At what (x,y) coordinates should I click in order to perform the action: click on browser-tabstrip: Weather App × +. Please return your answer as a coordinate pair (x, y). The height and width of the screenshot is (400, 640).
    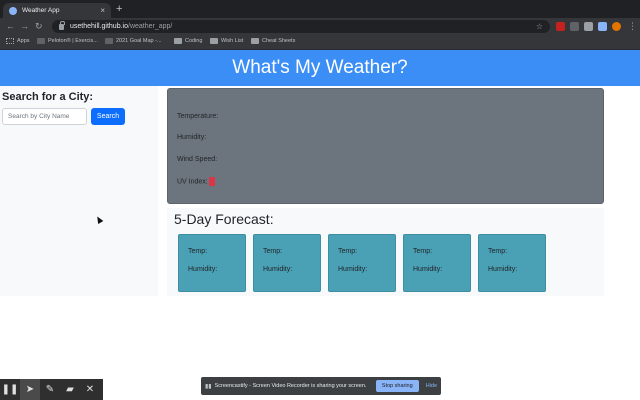
    Looking at the image, I should click on (320, 9).